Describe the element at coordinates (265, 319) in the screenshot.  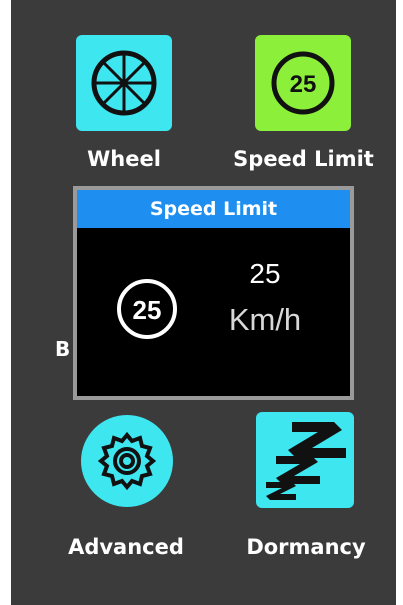
I see `speed-limit-unit: Km/h` at that location.